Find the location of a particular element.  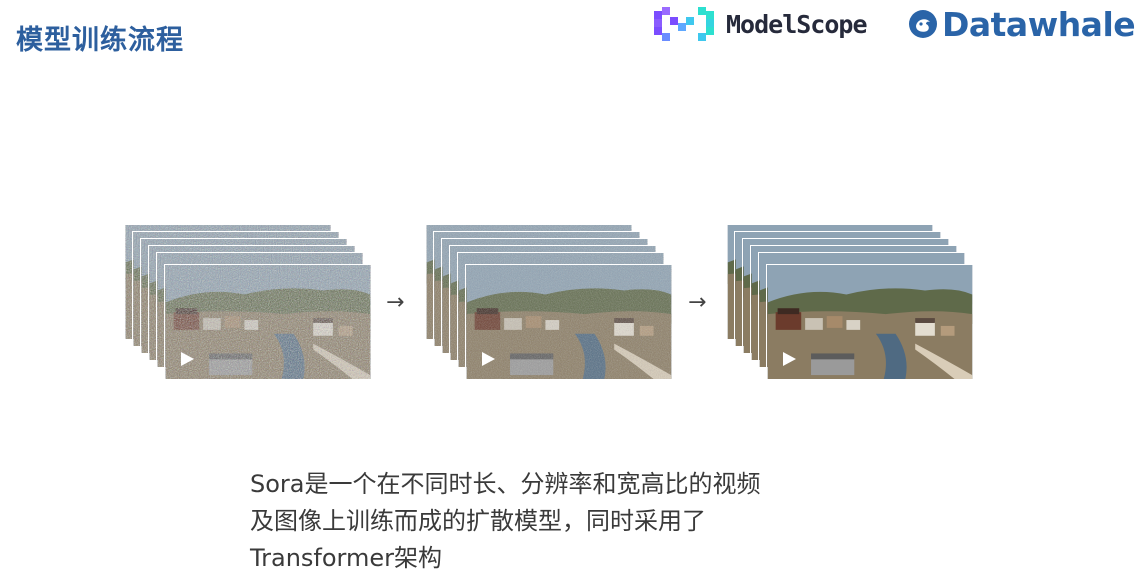

stage-clean is located at coordinates (851, 303).